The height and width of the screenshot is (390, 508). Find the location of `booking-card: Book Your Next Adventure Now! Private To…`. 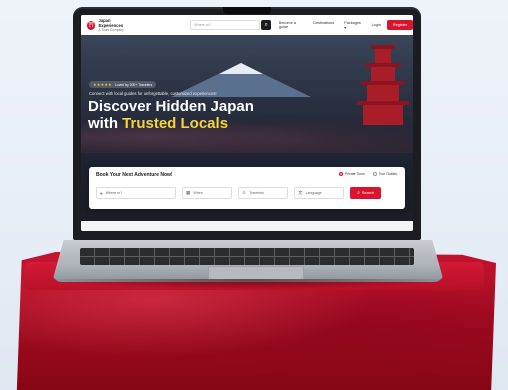

booking-card: Book Your Next Adventure Now! Private To… is located at coordinates (247, 188).